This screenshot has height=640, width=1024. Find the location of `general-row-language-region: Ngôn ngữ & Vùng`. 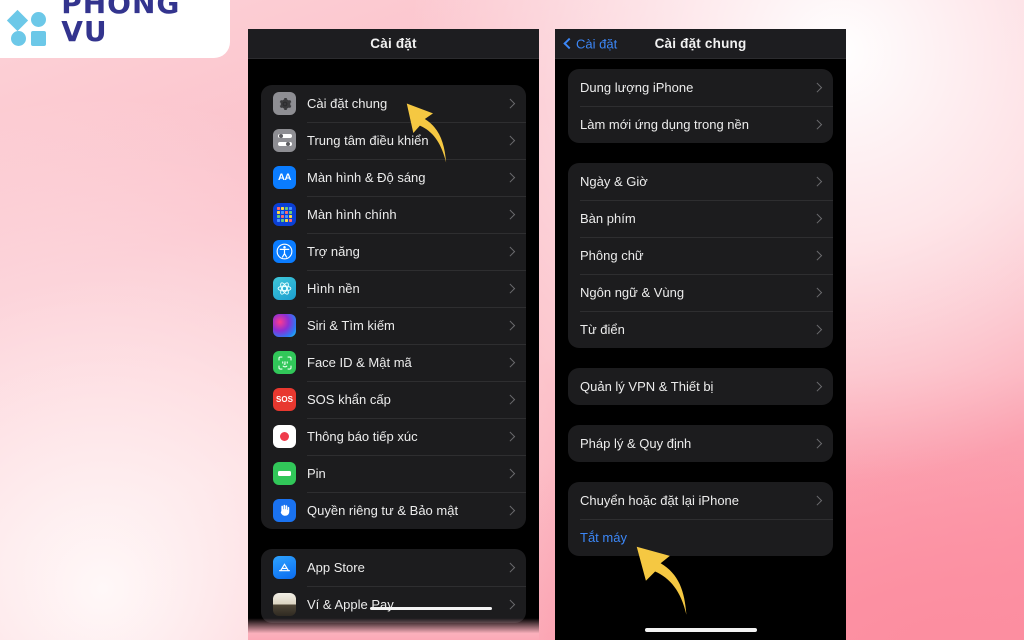

general-row-language-region: Ngôn ngữ & Vùng is located at coordinates (700, 292).